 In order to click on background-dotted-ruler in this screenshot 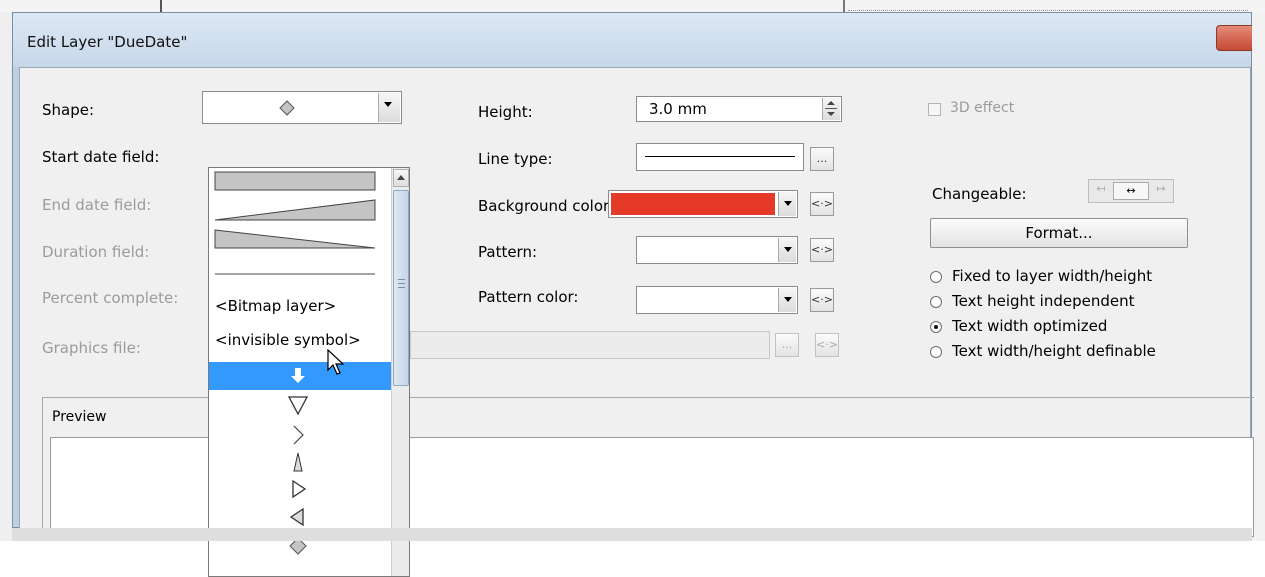, I will do `click(1048, 10)`.